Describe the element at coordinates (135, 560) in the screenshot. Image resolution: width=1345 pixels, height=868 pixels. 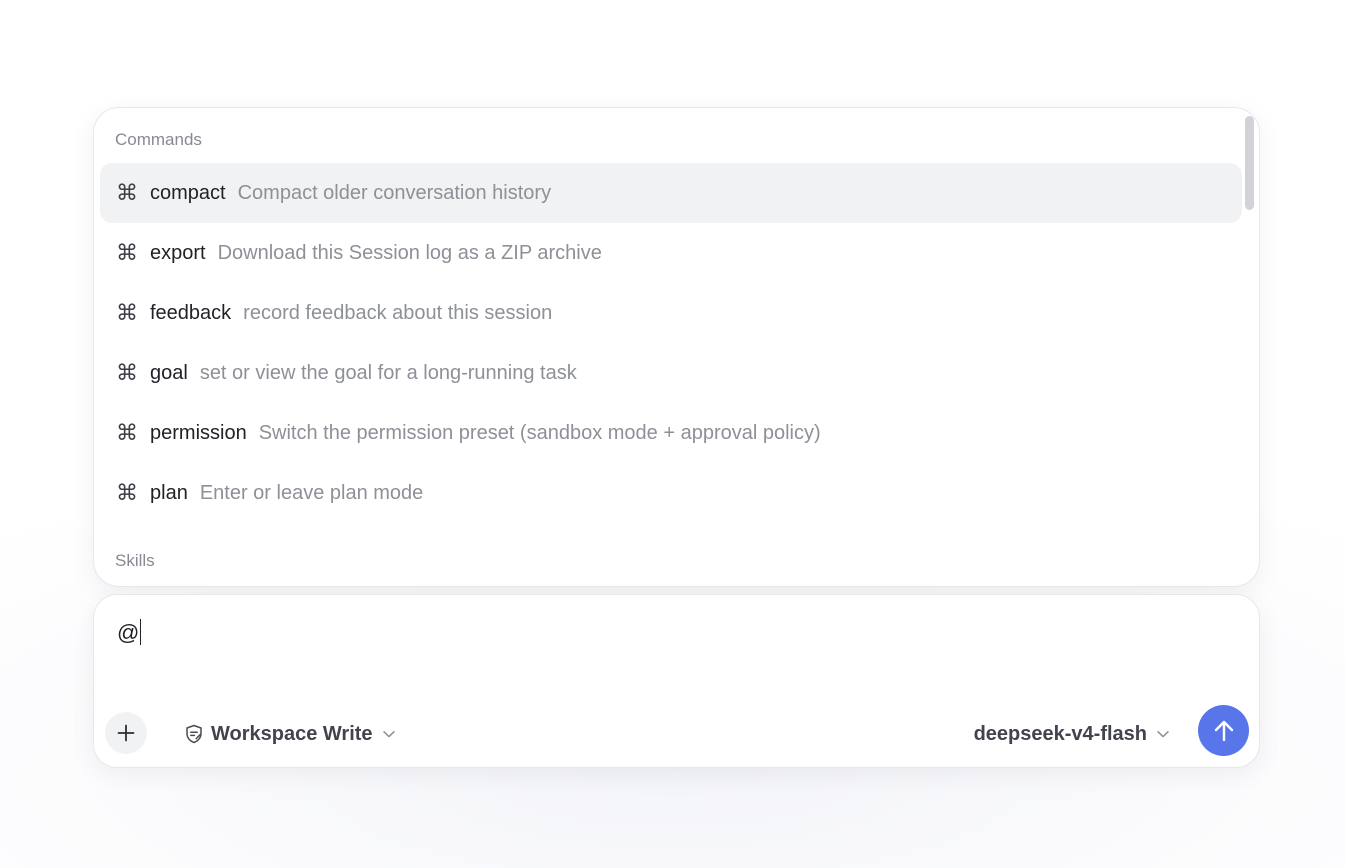
I see `skills-header: Skills` at that location.